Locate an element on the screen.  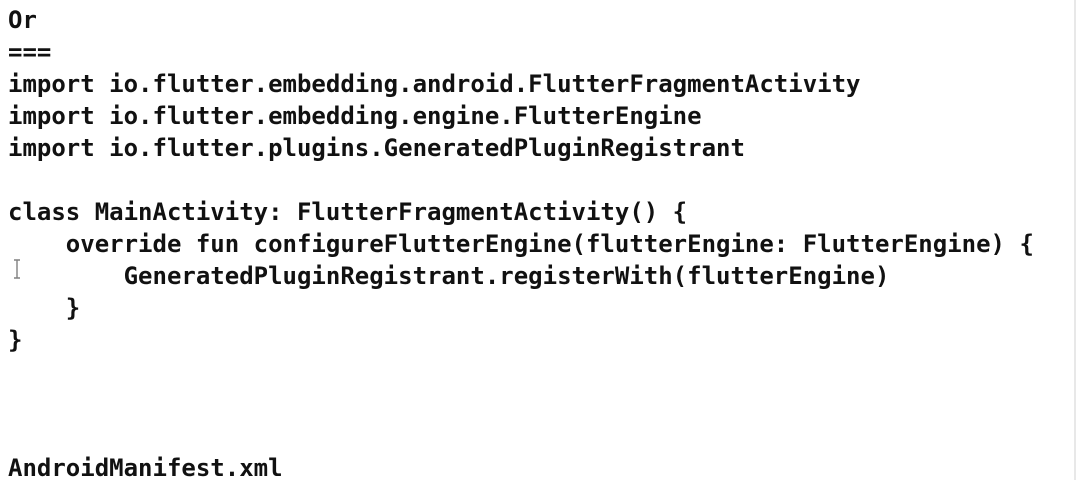
text-cursor-icon is located at coordinates (17, 269).